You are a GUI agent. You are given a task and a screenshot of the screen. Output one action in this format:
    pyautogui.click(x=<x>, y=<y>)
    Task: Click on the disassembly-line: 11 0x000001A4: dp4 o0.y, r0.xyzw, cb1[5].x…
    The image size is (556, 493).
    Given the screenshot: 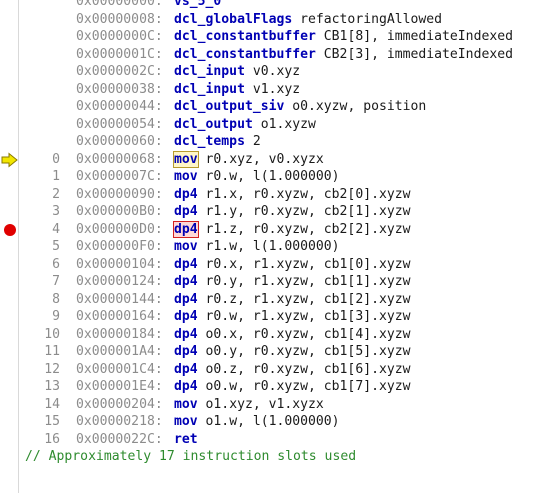 What is the action you would take?
    pyautogui.click(x=278, y=352)
    